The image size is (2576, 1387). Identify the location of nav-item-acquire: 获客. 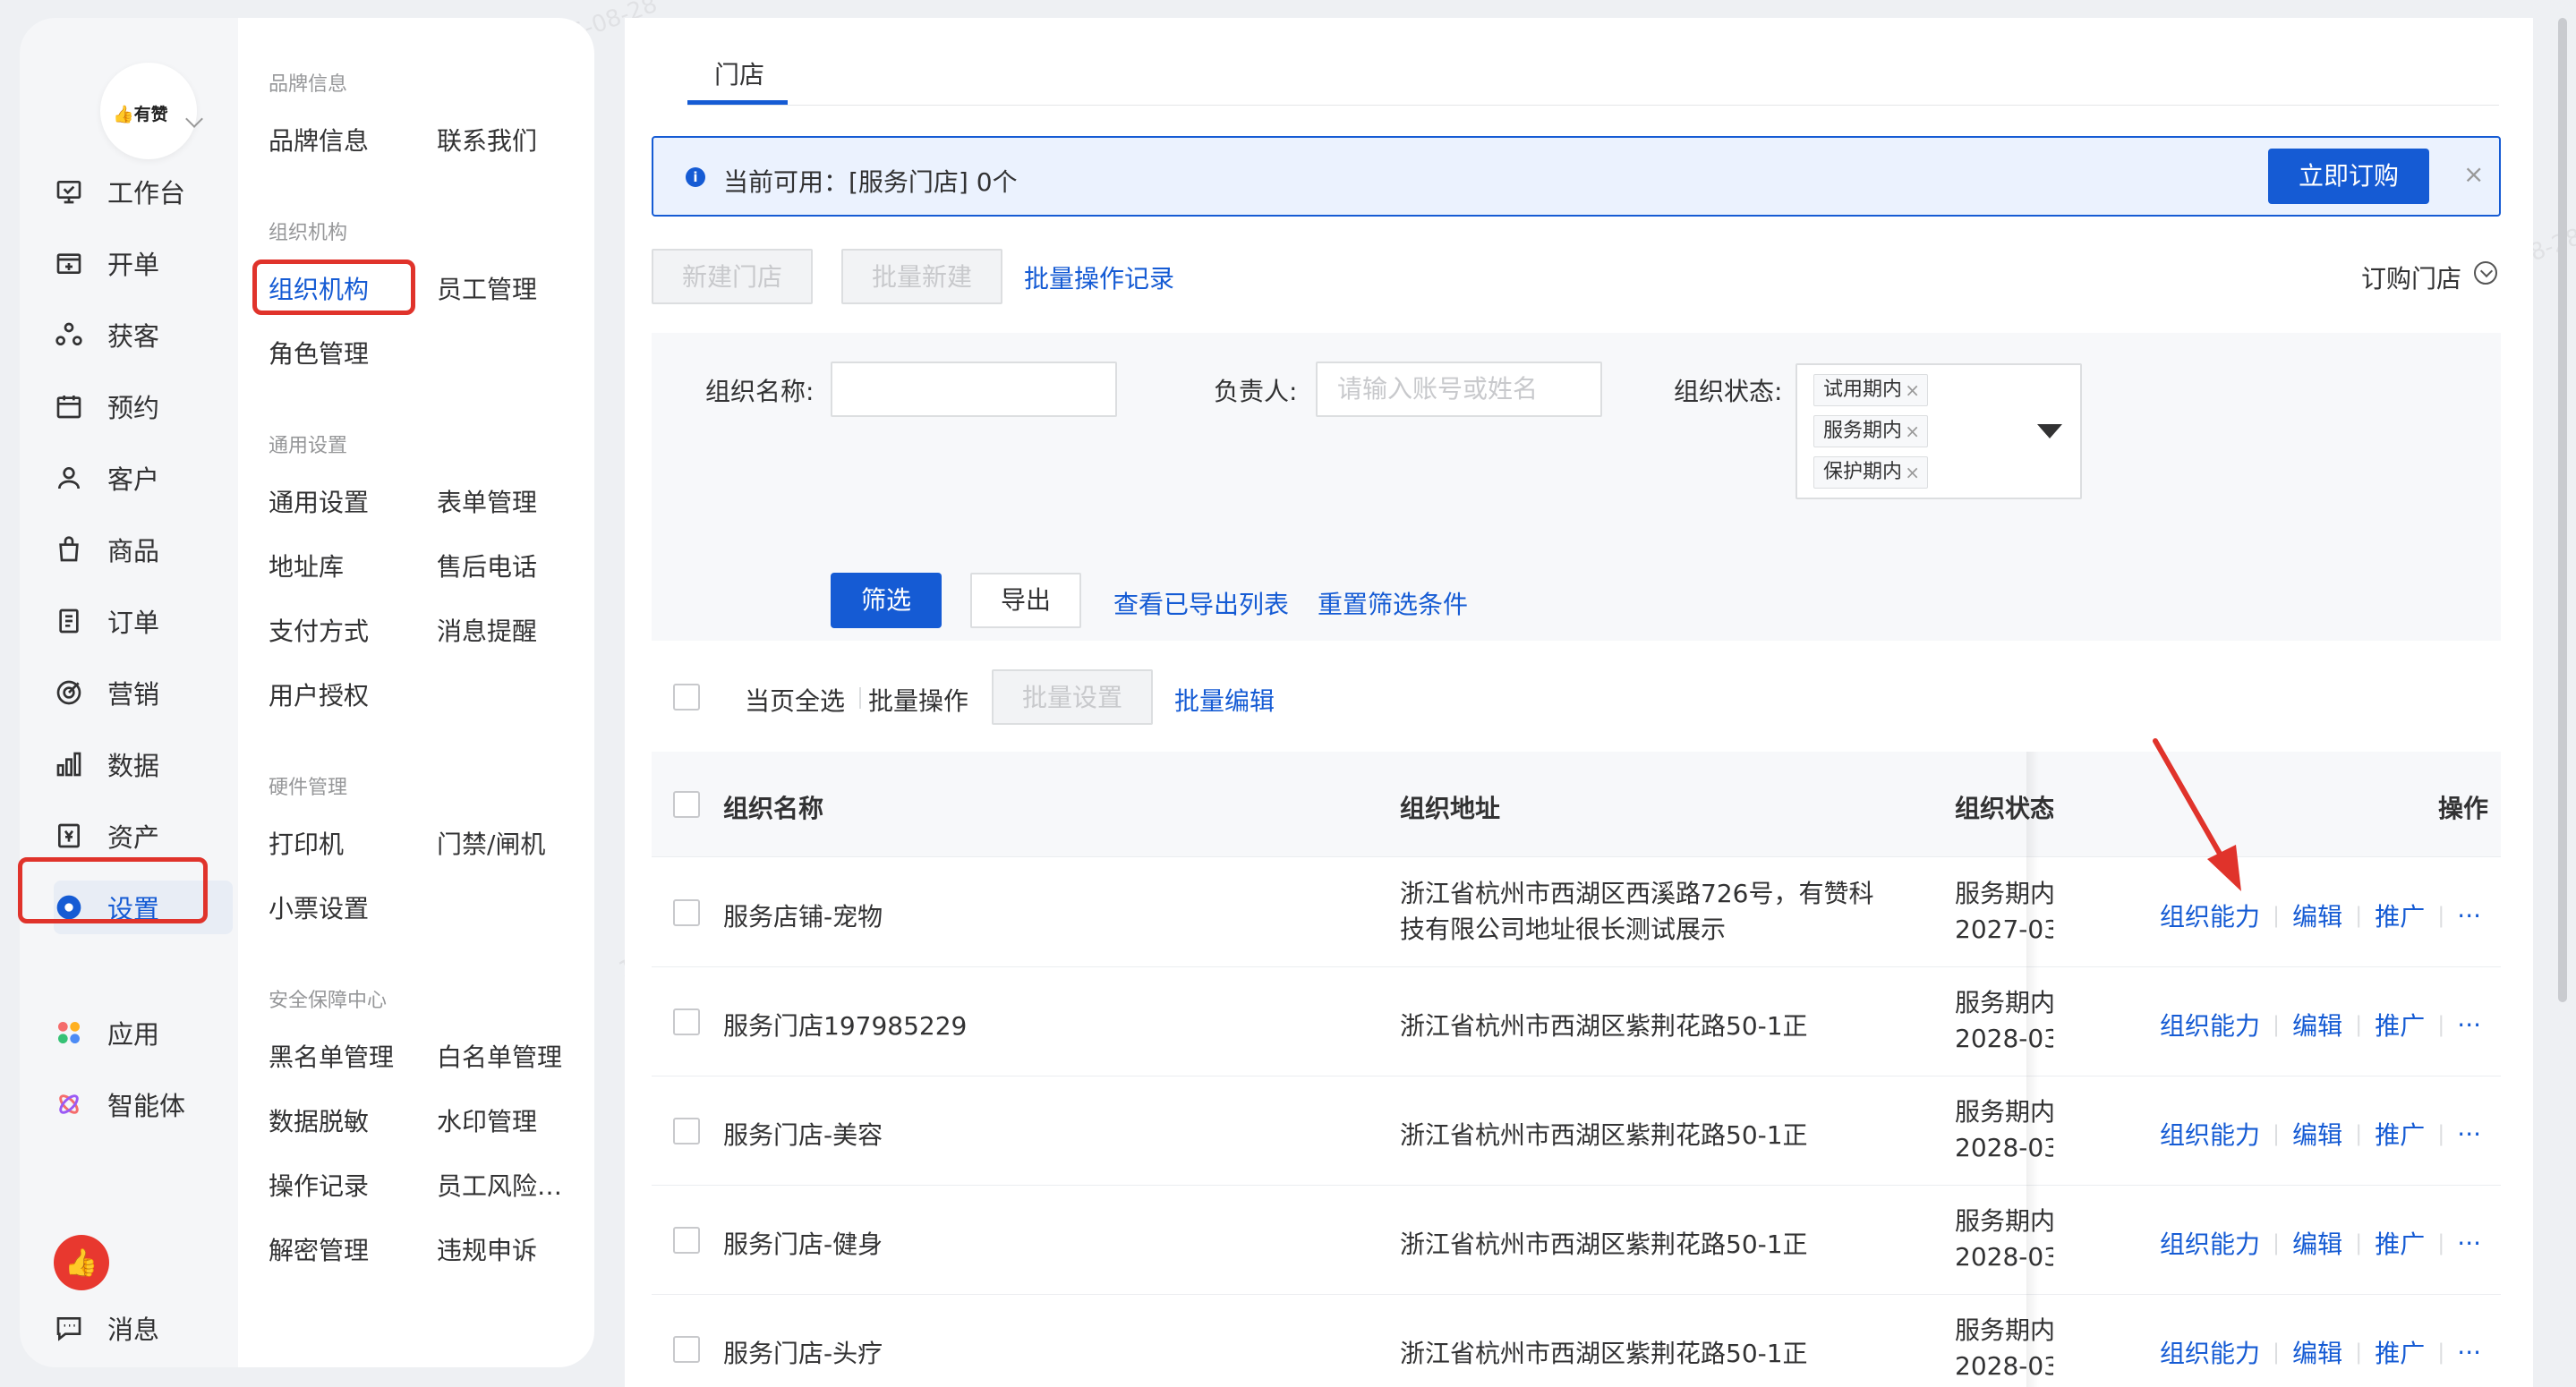
(143, 335).